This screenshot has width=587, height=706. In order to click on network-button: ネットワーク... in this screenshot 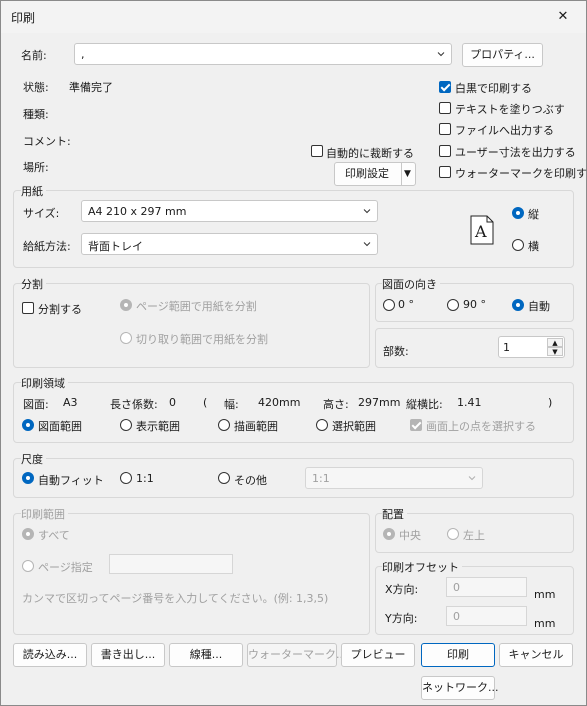, I will do `click(460, 688)`.